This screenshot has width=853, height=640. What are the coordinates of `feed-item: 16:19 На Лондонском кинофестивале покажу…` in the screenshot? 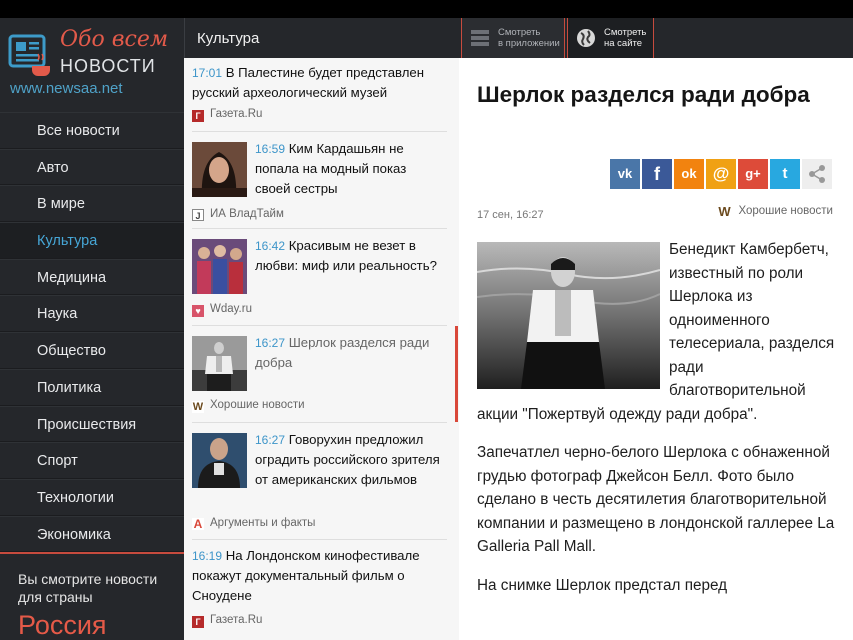 It's located at (319, 590).